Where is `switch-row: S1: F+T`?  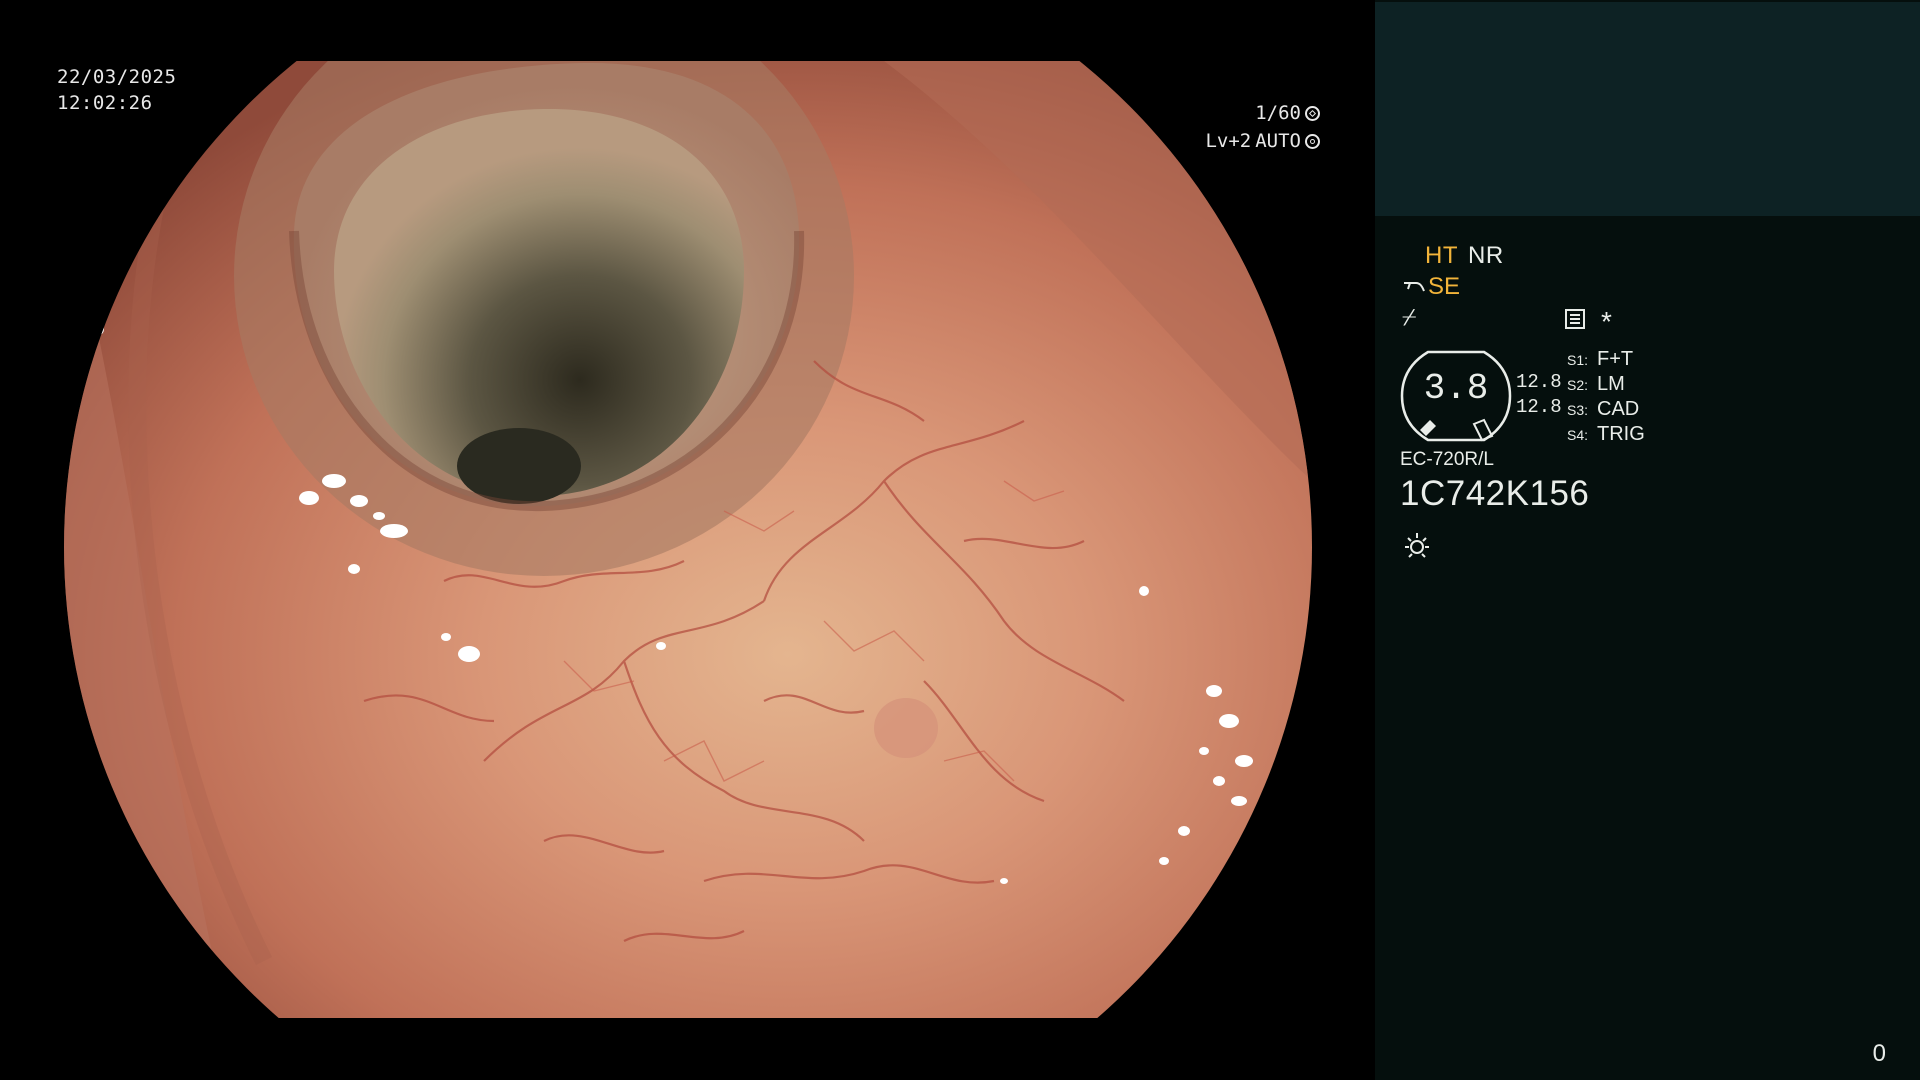 switch-row: S1: F+T is located at coordinates (1606, 360).